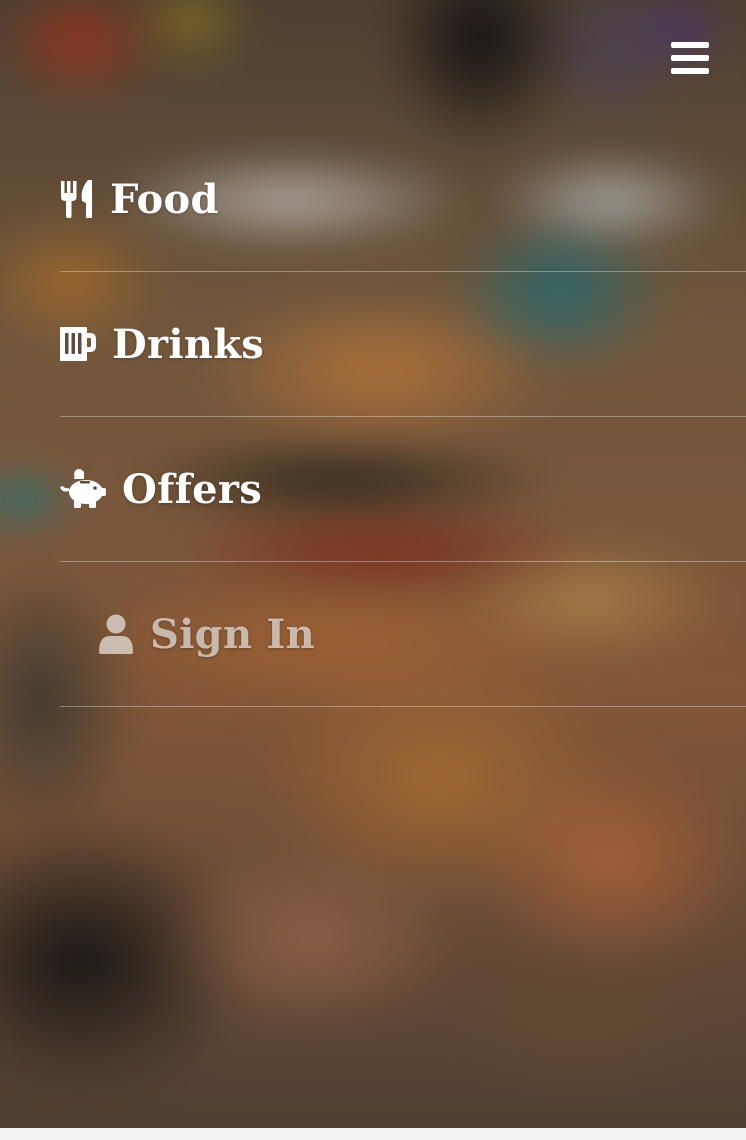 Image resolution: width=746 pixels, height=1140 pixels. Describe the element at coordinates (78, 344) in the screenshot. I see `beer-mug-icon` at that location.